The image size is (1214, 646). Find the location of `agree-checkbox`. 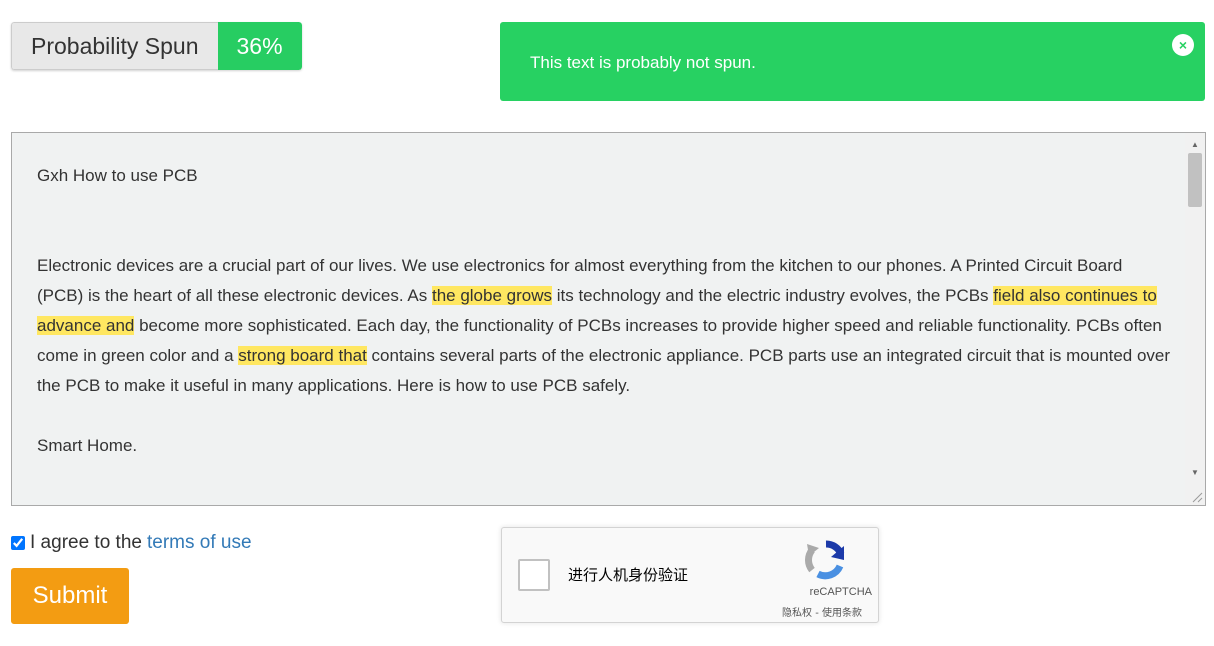

agree-checkbox is located at coordinates (18, 543).